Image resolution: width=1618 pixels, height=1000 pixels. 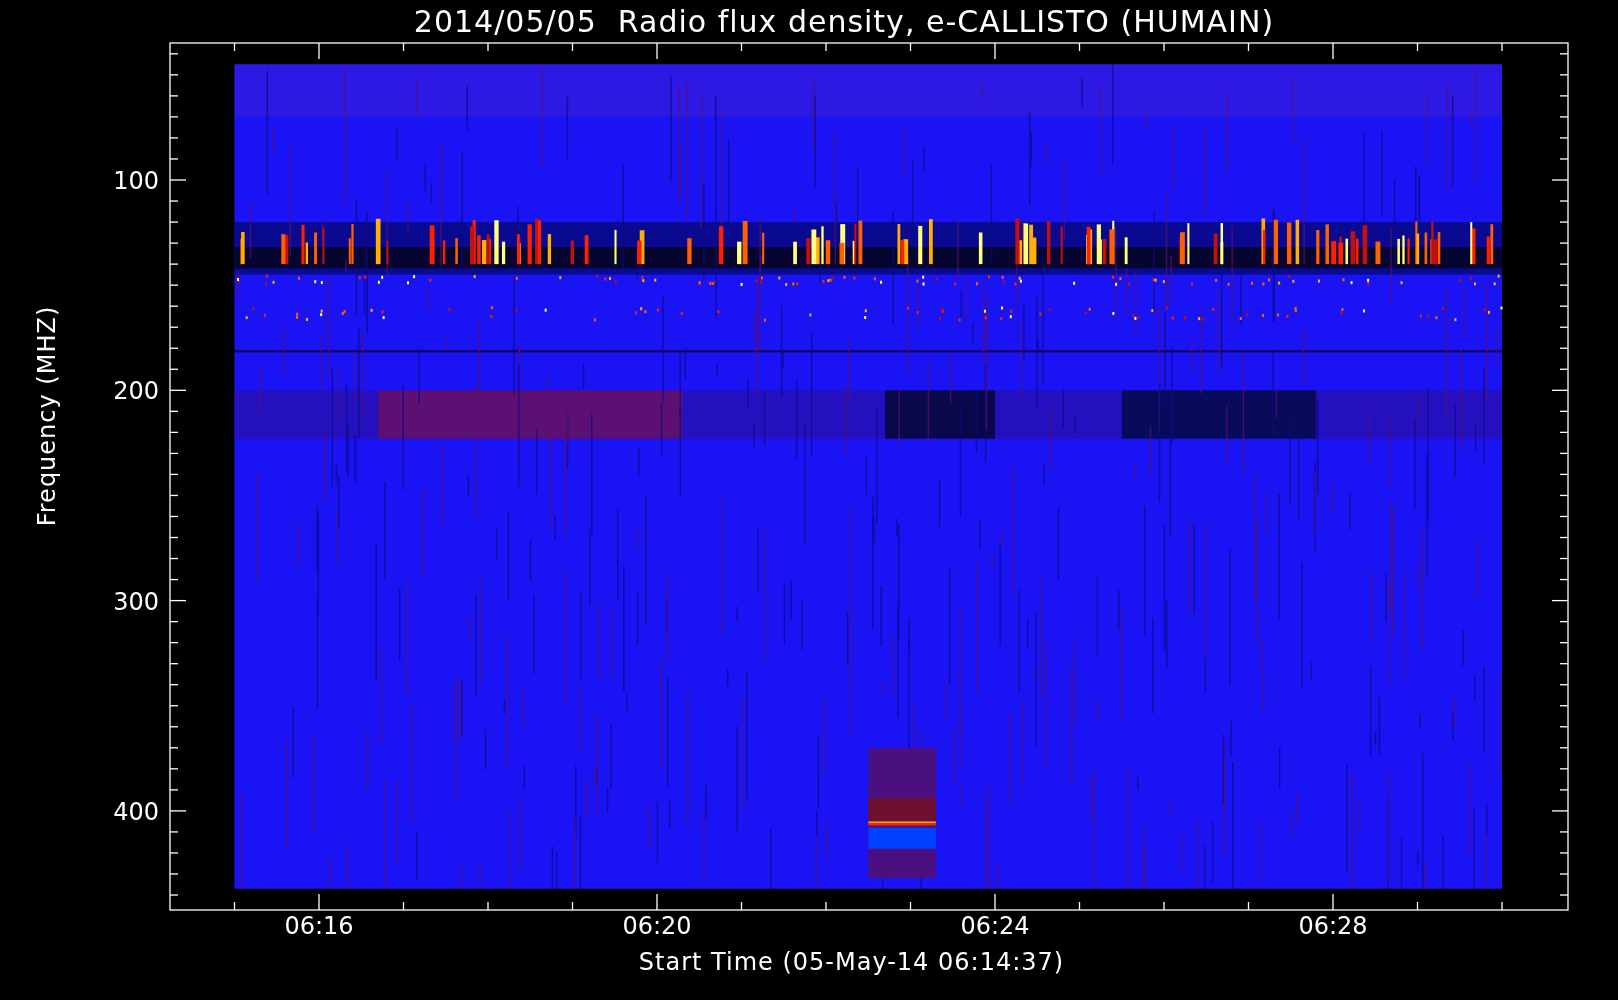 I want to click on y-axis-label: Frequency (MHZ), so click(x=47, y=416).